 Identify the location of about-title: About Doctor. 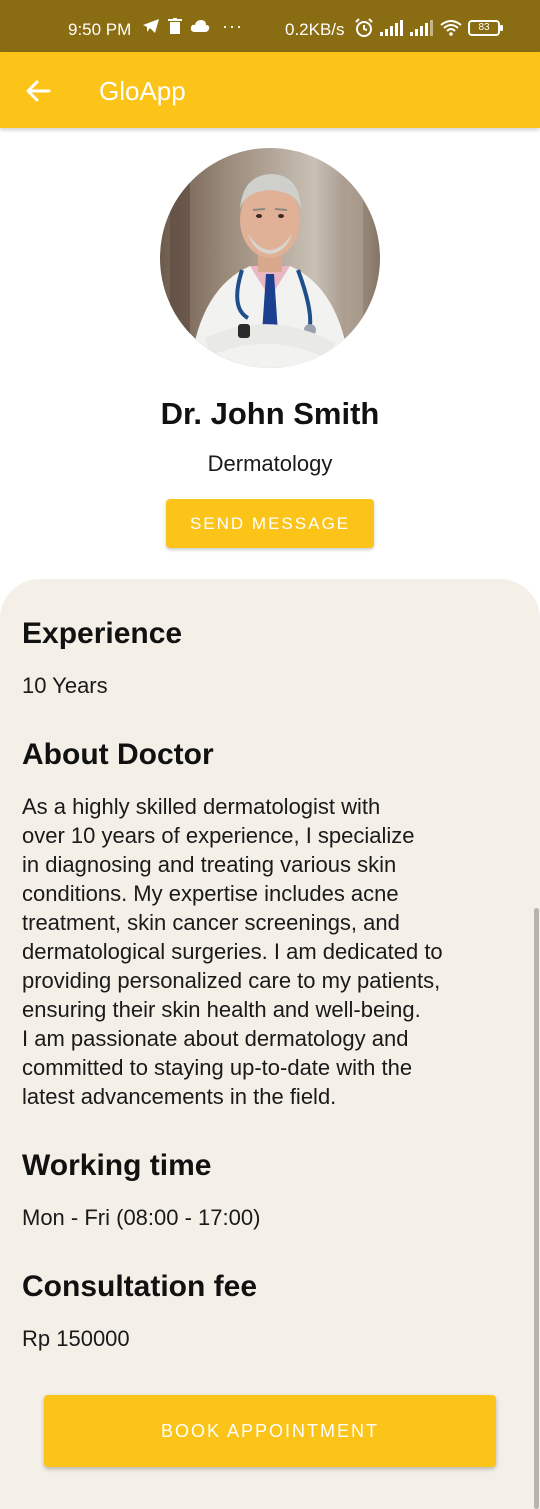
(118, 754).